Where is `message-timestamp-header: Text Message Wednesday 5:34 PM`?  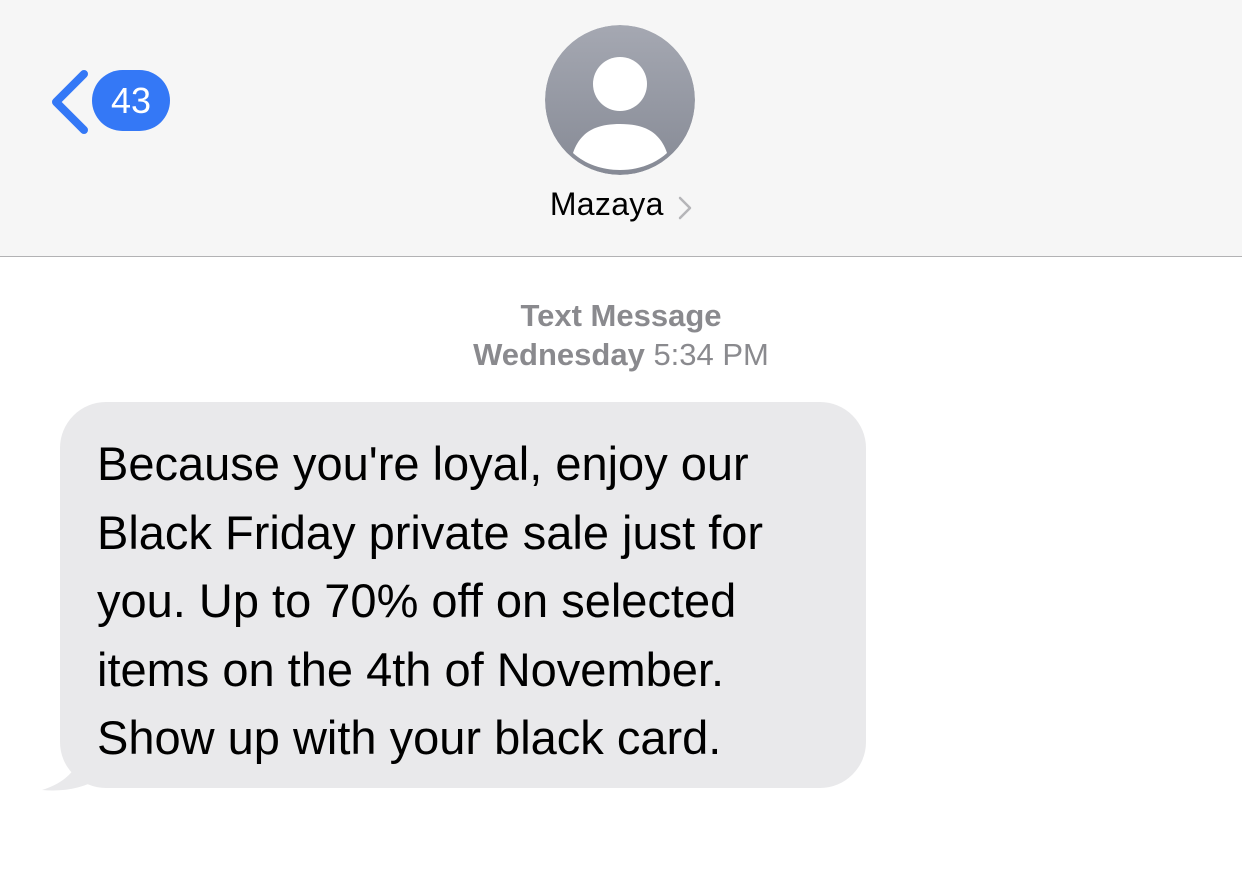 message-timestamp-header: Text Message Wednesday 5:34 PM is located at coordinates (621, 335).